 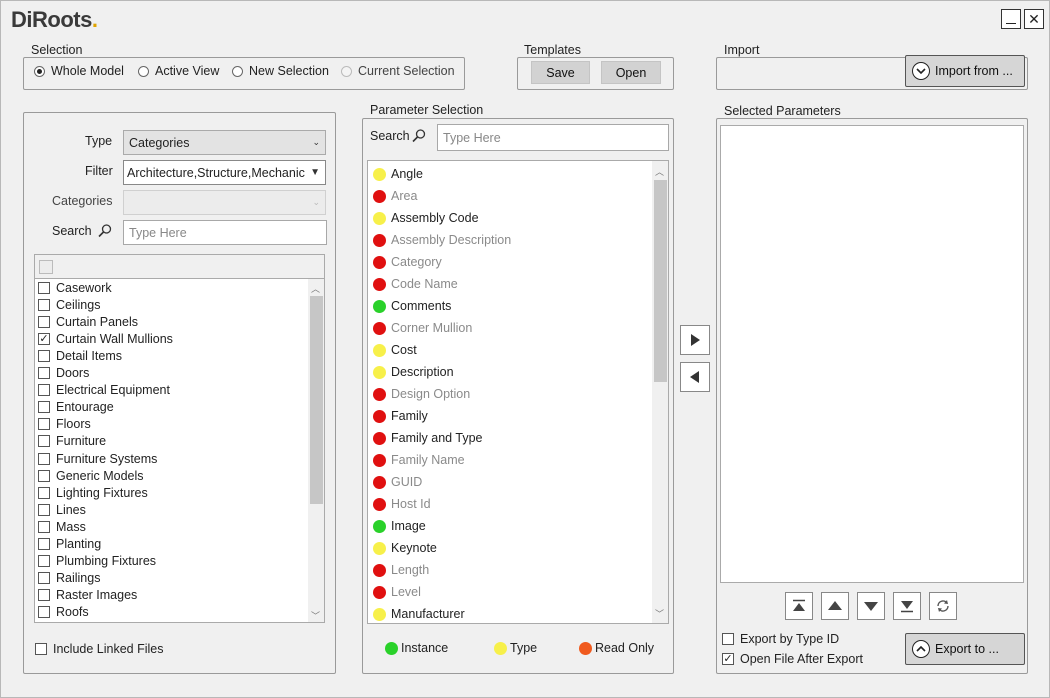 I want to click on category-list-item: Furniture Systems, so click(x=97, y=458).